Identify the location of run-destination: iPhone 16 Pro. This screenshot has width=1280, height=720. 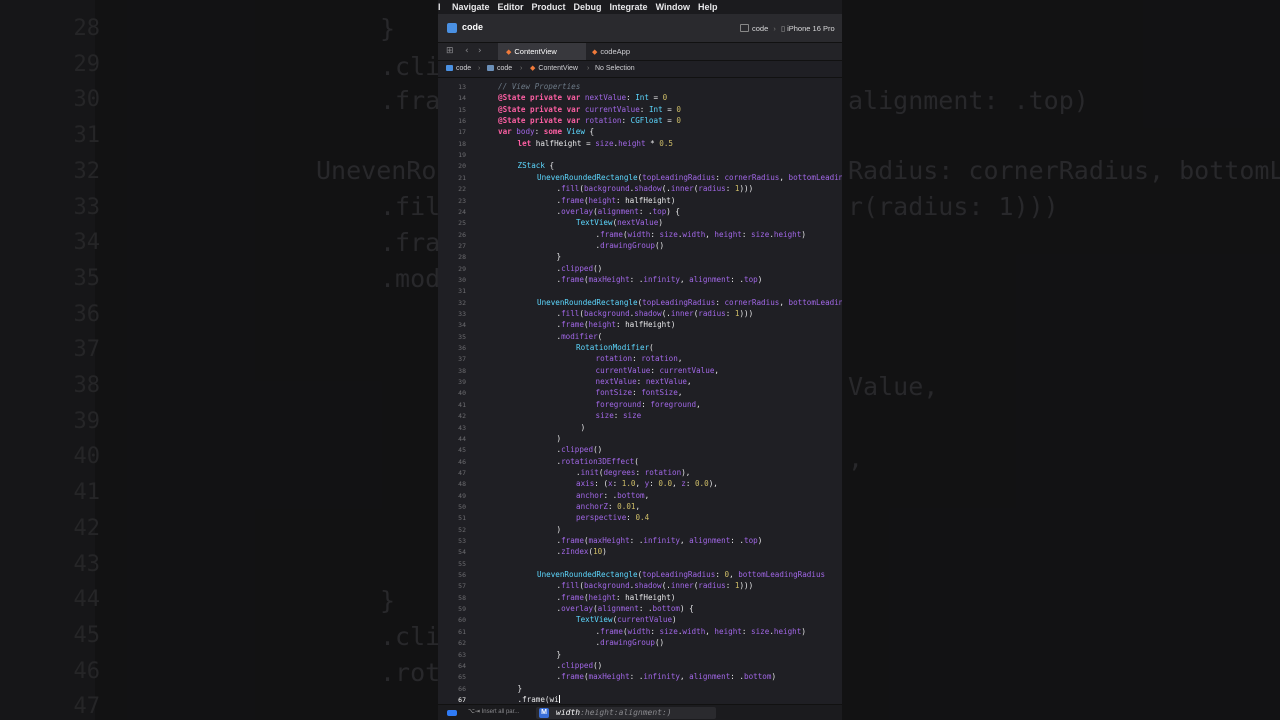
(811, 28).